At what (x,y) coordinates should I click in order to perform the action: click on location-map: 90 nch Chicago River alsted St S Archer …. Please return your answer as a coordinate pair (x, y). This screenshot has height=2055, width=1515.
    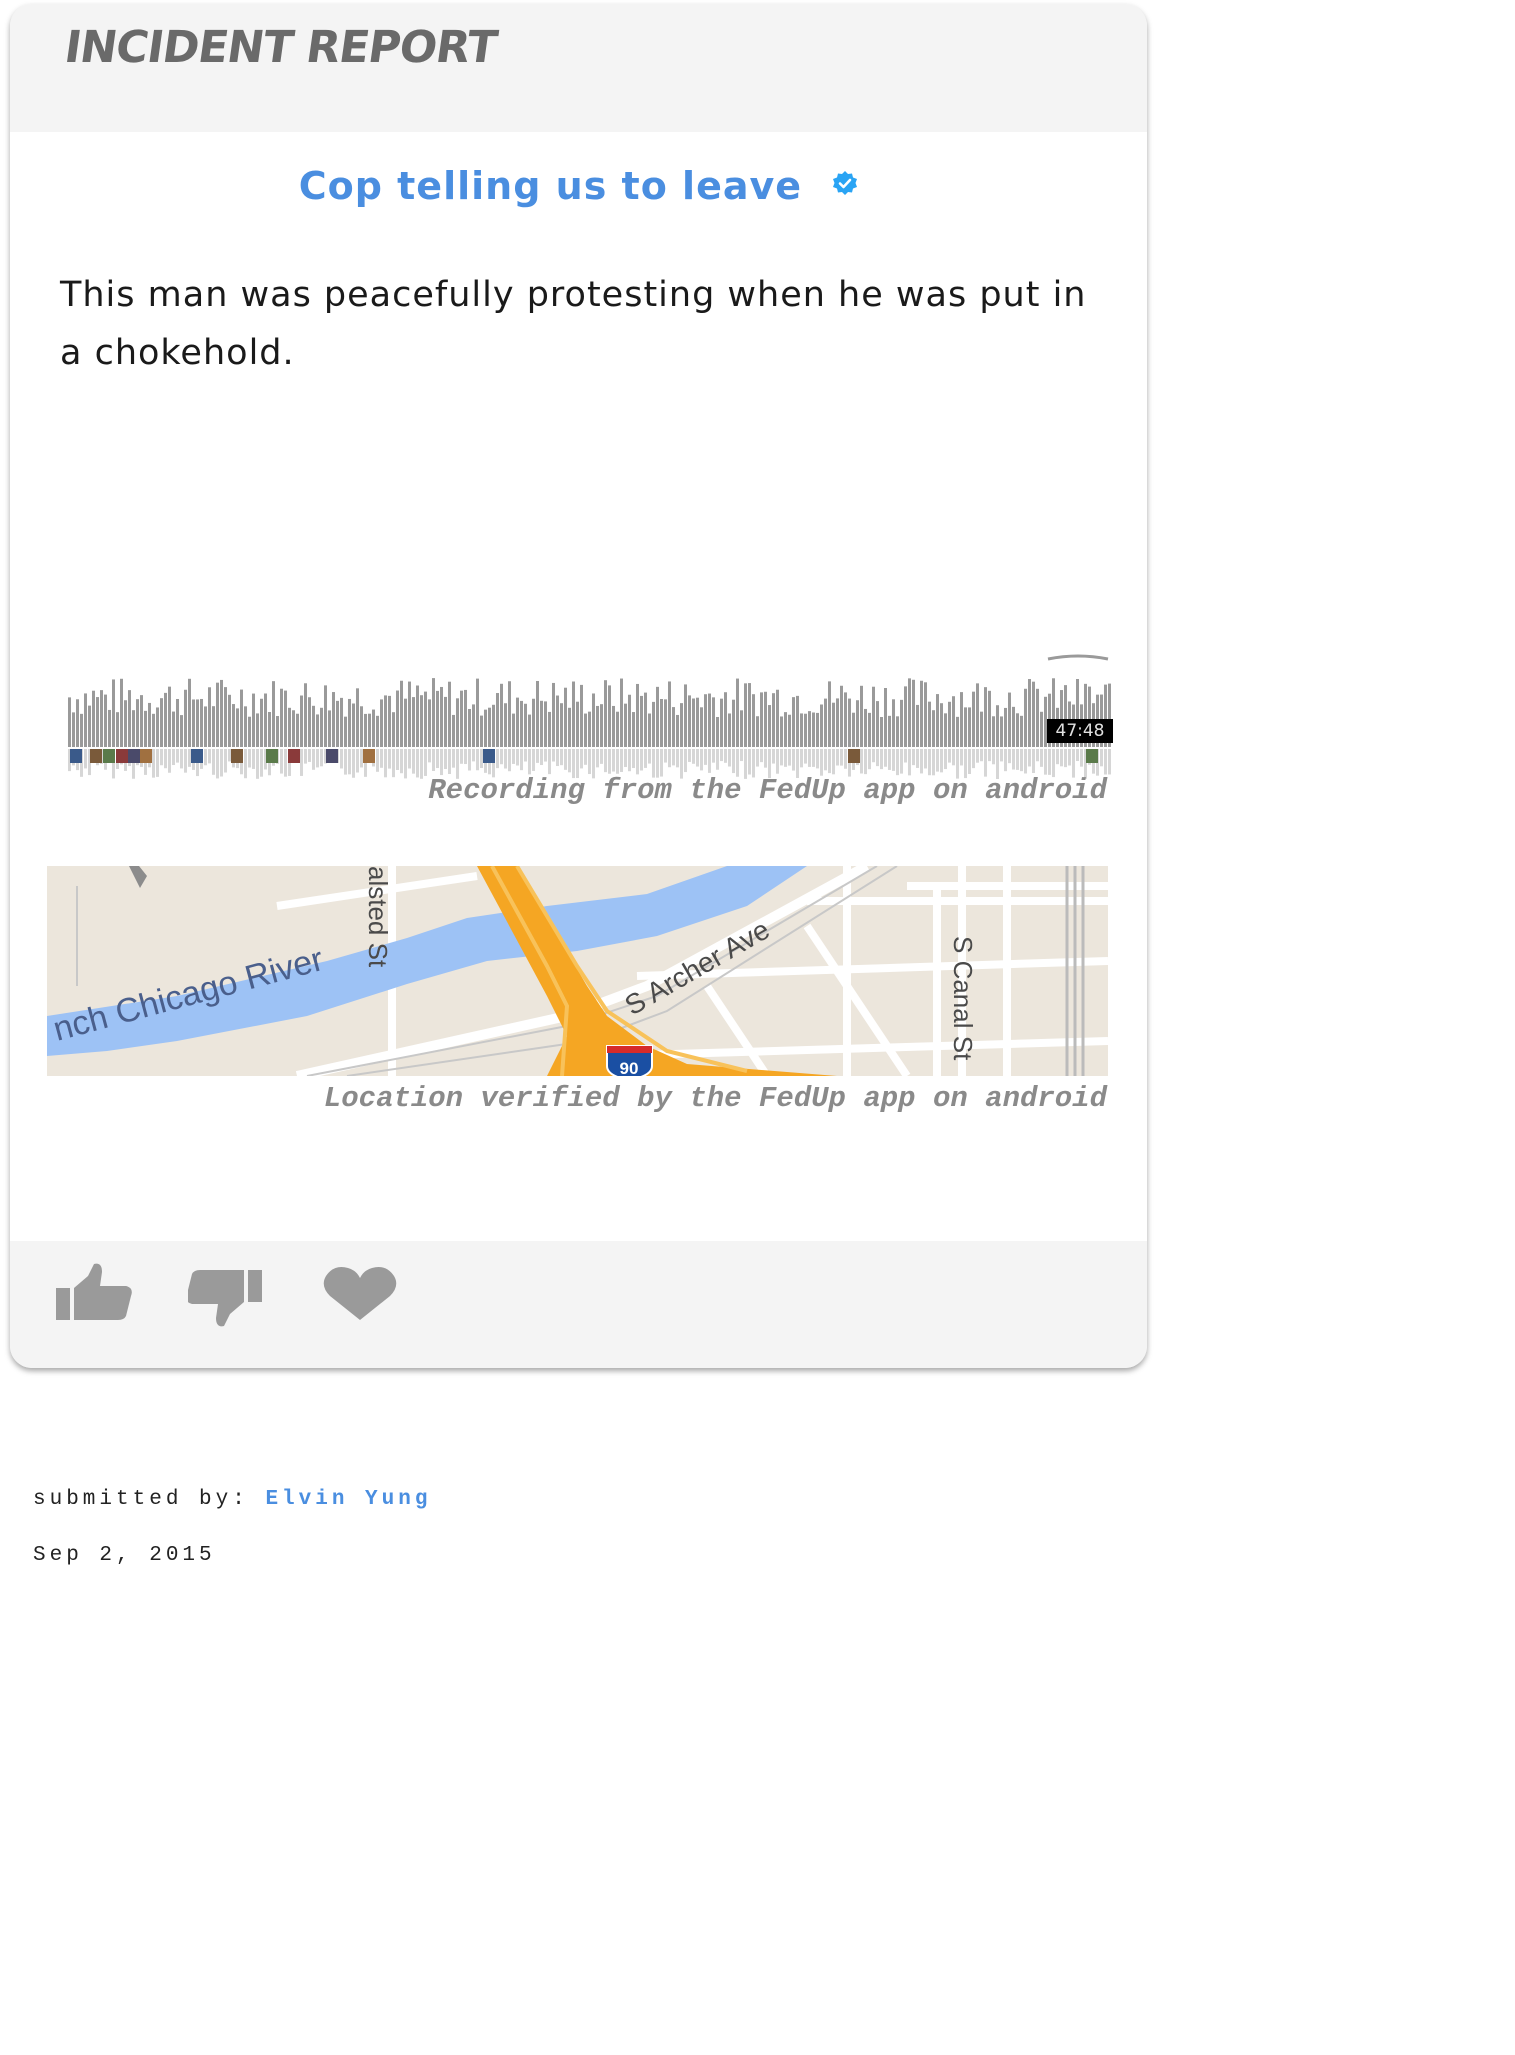
    Looking at the image, I should click on (577, 971).